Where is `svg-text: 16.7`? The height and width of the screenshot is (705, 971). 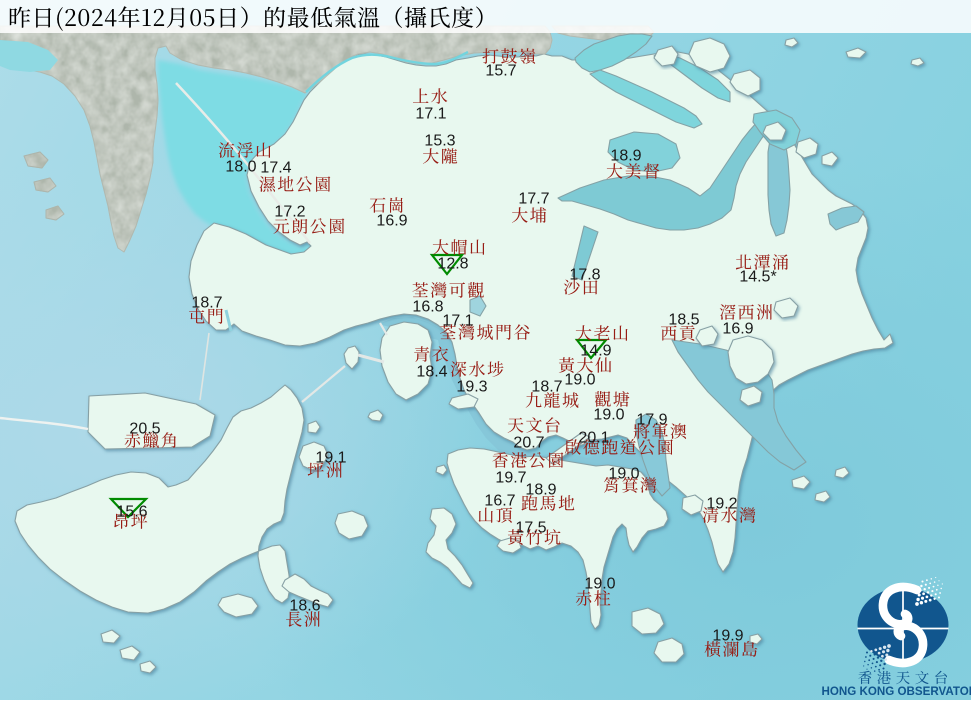 svg-text: 16.7 is located at coordinates (499, 500).